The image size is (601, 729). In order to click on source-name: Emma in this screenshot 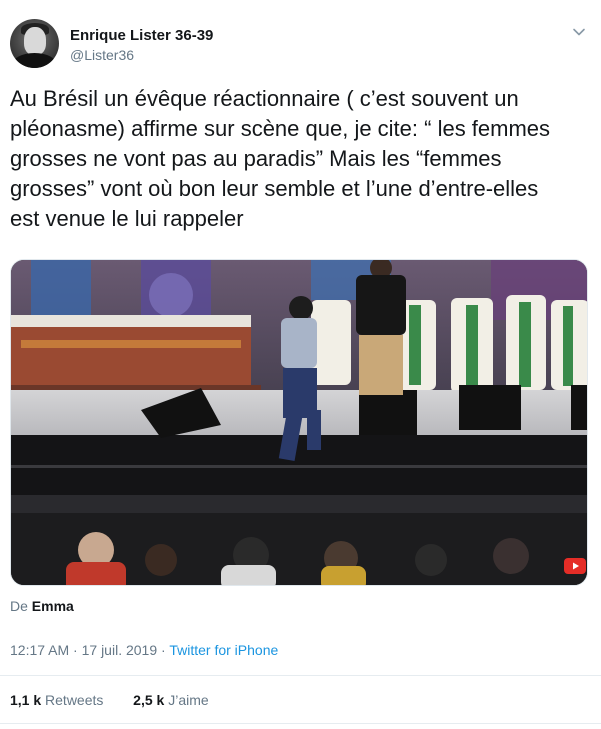, I will do `click(53, 606)`.